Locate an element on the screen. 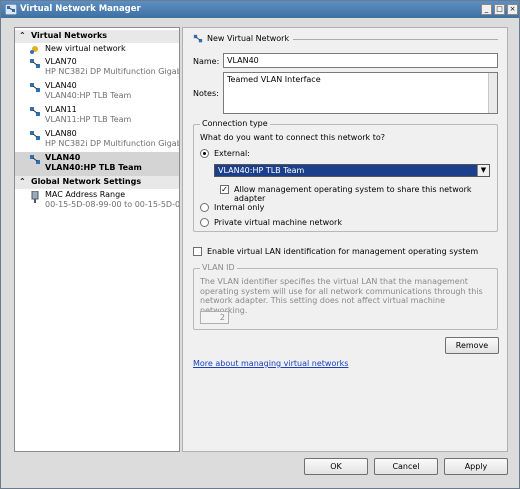 The width and height of the screenshot is (520, 489). connection-type-title: Connection type is located at coordinates (235, 123).